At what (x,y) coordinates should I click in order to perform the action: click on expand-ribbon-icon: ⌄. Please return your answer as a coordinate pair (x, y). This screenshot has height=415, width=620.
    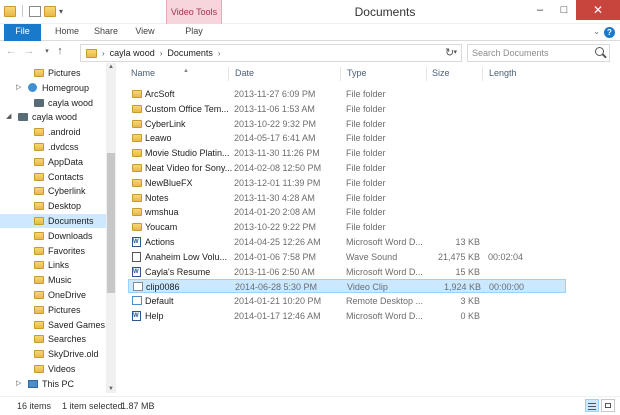
    Looking at the image, I should click on (596, 31).